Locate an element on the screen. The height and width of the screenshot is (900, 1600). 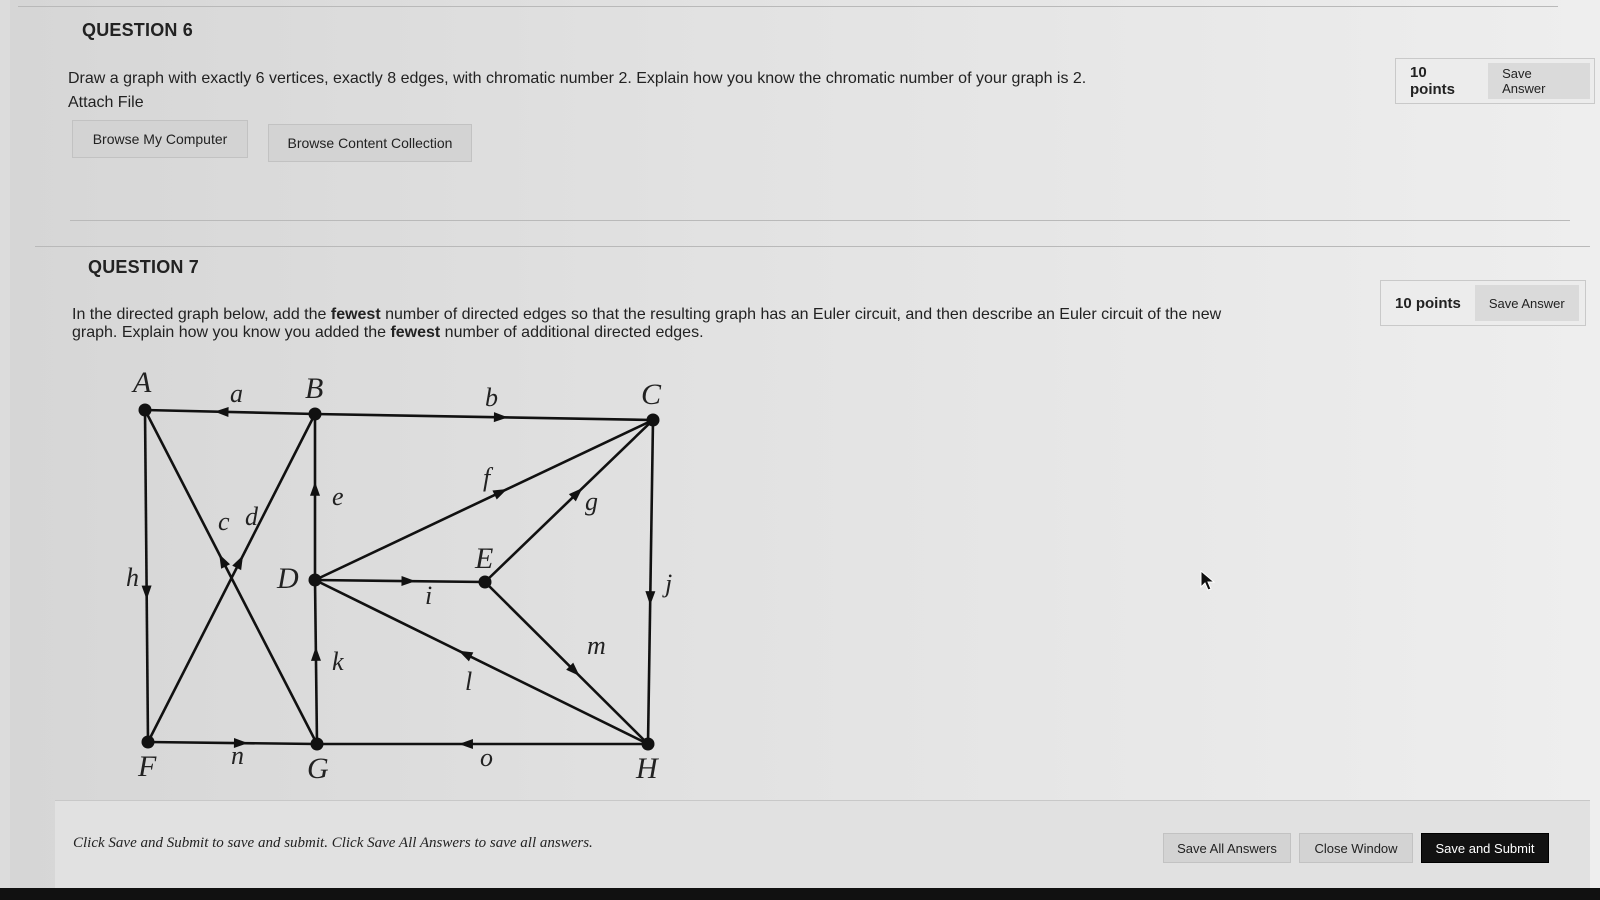
edge-label-n: n is located at coordinates (237, 755).